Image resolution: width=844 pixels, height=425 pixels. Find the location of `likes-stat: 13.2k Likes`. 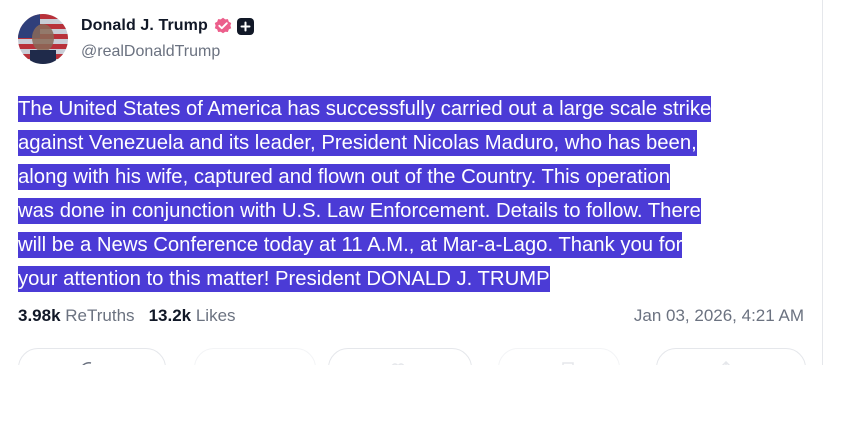

likes-stat: 13.2k Likes is located at coordinates (192, 316).